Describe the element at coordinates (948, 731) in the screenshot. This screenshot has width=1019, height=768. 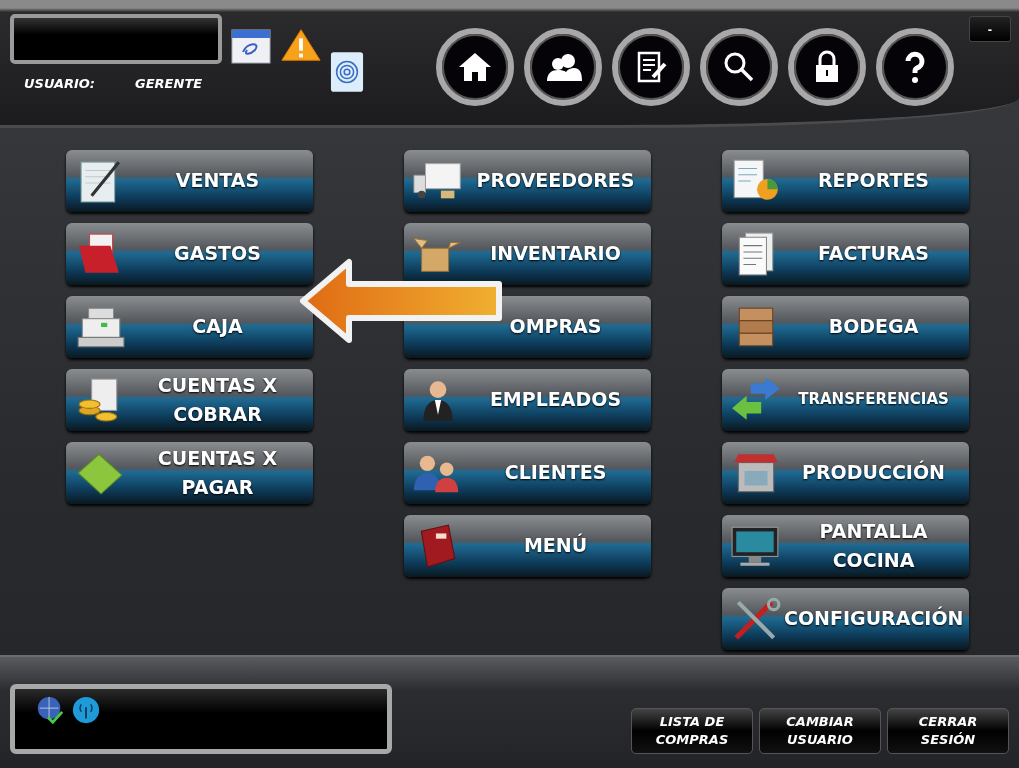
I see `footer-button: CERRAR SESIÓN` at that location.